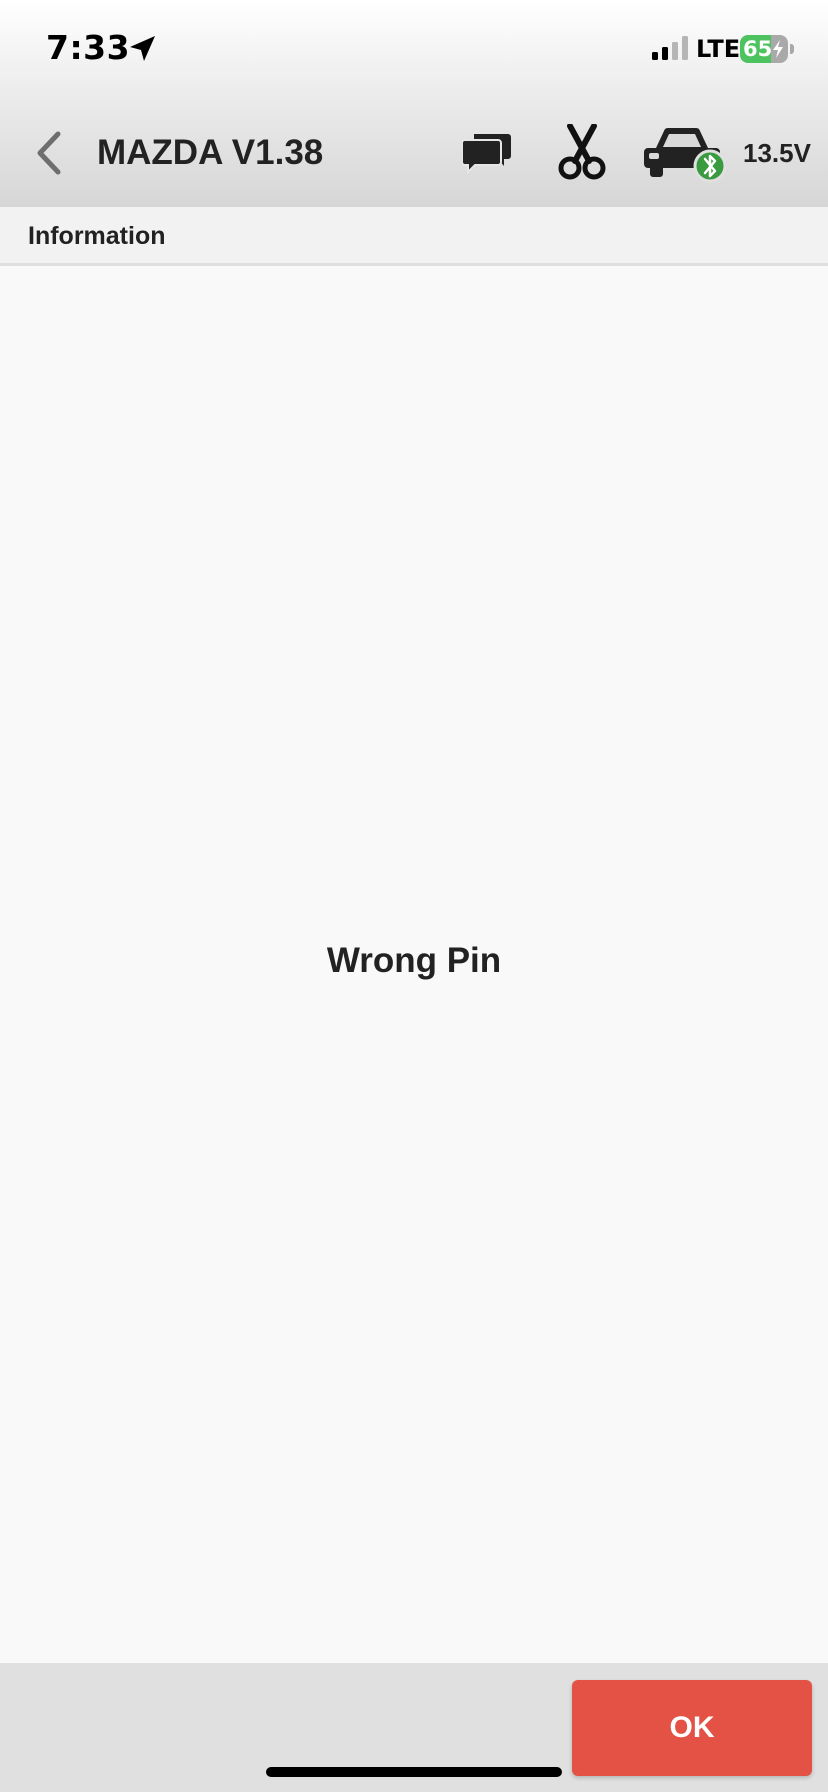 This screenshot has width=828, height=1792. I want to click on battery-body: 65, so click(764, 49).